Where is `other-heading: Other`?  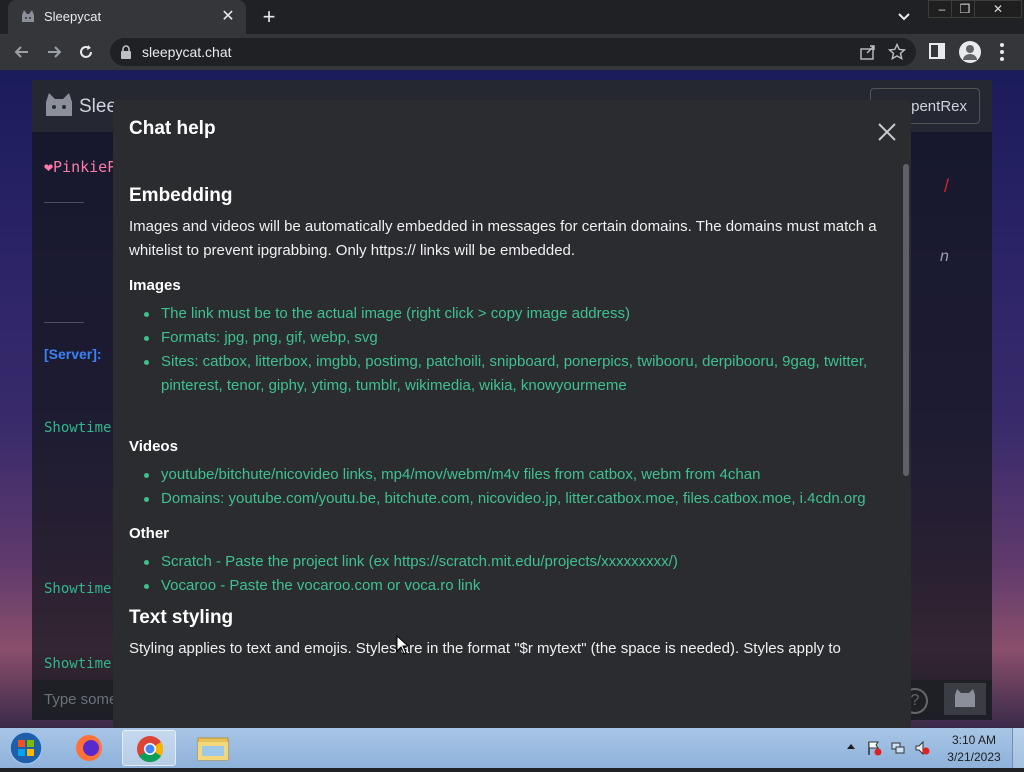 other-heading: Other is located at coordinates (149, 533).